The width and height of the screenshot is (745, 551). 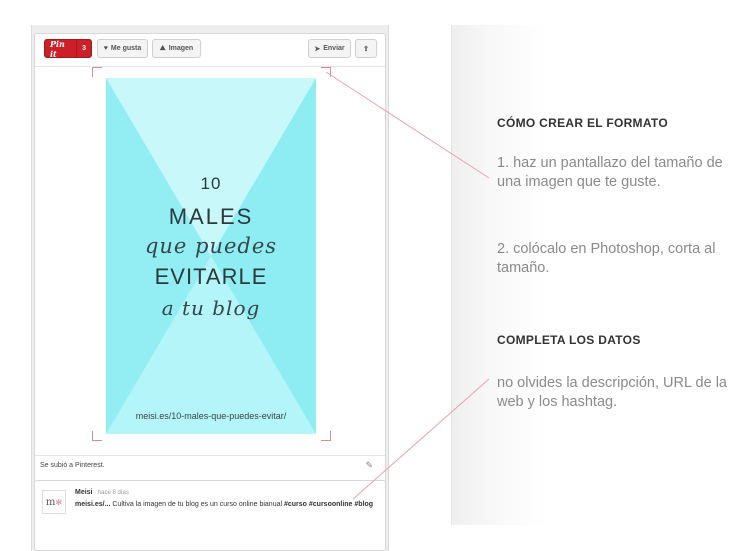 What do you see at coordinates (317, 49) in the screenshot?
I see `send-icon: ➤` at bounding box center [317, 49].